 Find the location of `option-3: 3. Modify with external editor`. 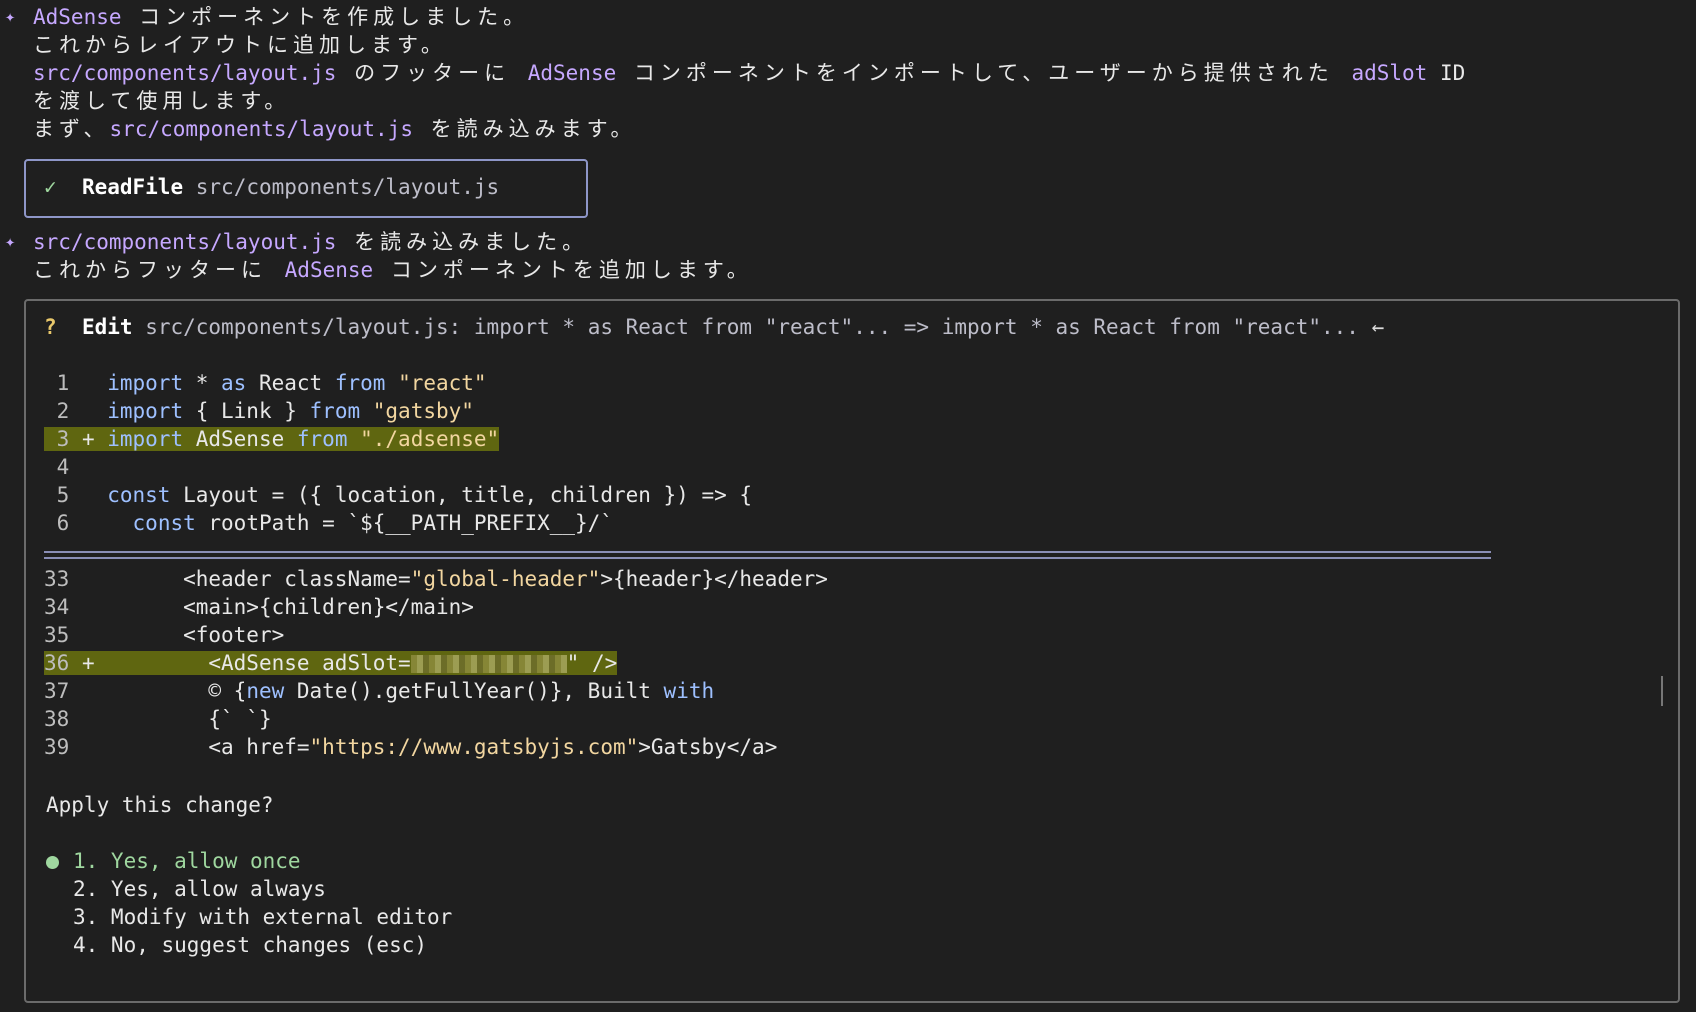

option-3: 3. Modify with external editor is located at coordinates (262, 917).